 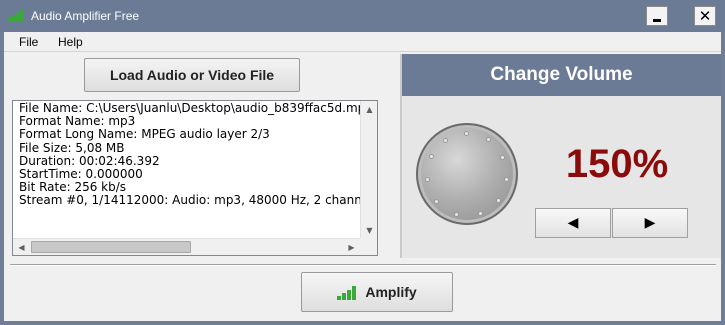 I want to click on close-icon: ✕, so click(x=705, y=16).